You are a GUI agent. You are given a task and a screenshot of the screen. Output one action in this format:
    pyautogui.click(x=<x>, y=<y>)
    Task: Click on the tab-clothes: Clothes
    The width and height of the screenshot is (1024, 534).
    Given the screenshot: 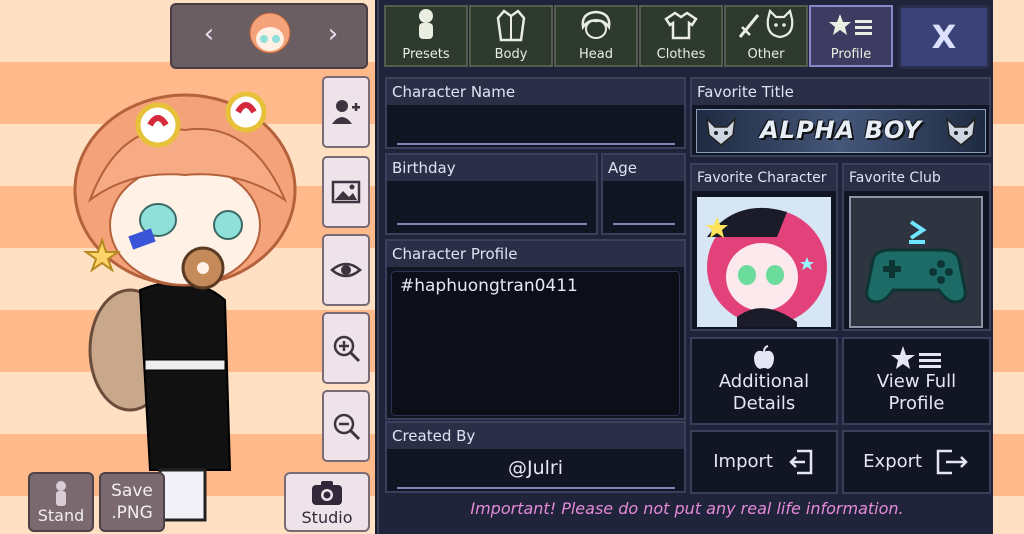 What is the action you would take?
    pyautogui.click(x=681, y=36)
    